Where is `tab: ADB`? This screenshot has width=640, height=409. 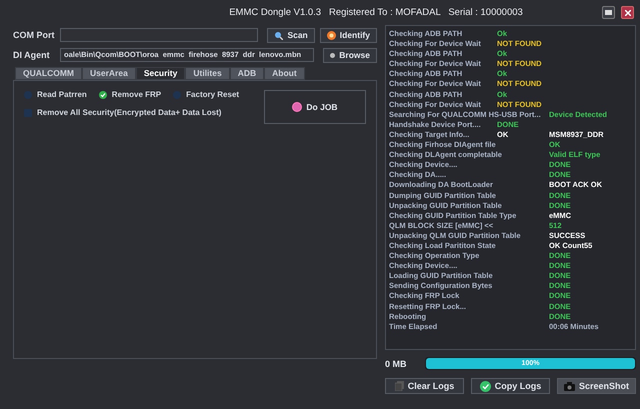
tab: ADB is located at coordinates (247, 73).